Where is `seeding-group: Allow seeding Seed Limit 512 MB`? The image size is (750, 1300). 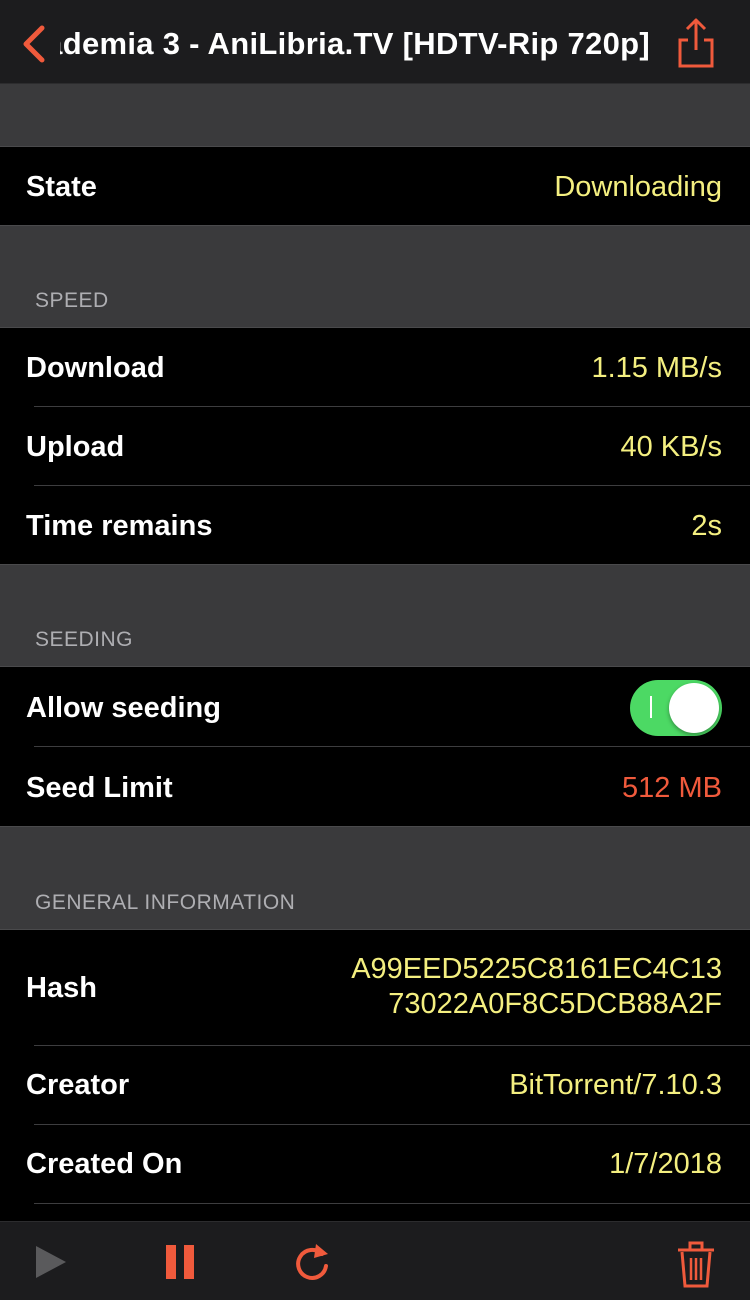 seeding-group: Allow seeding Seed Limit 512 MB is located at coordinates (375, 746).